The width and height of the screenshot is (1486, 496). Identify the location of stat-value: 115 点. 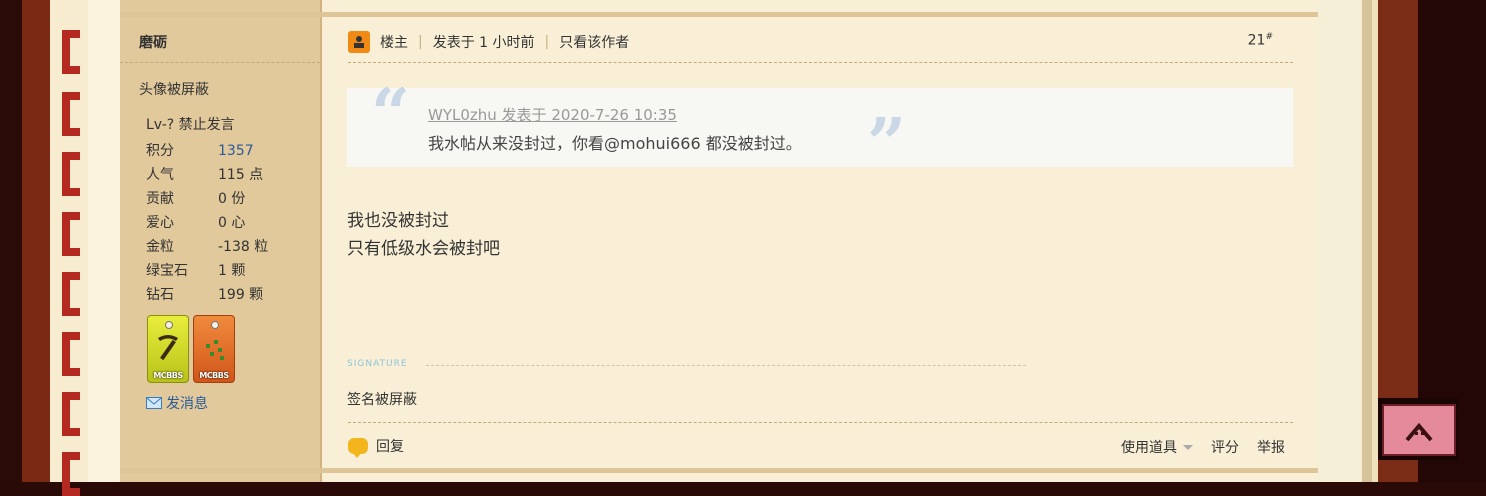
(241, 175).